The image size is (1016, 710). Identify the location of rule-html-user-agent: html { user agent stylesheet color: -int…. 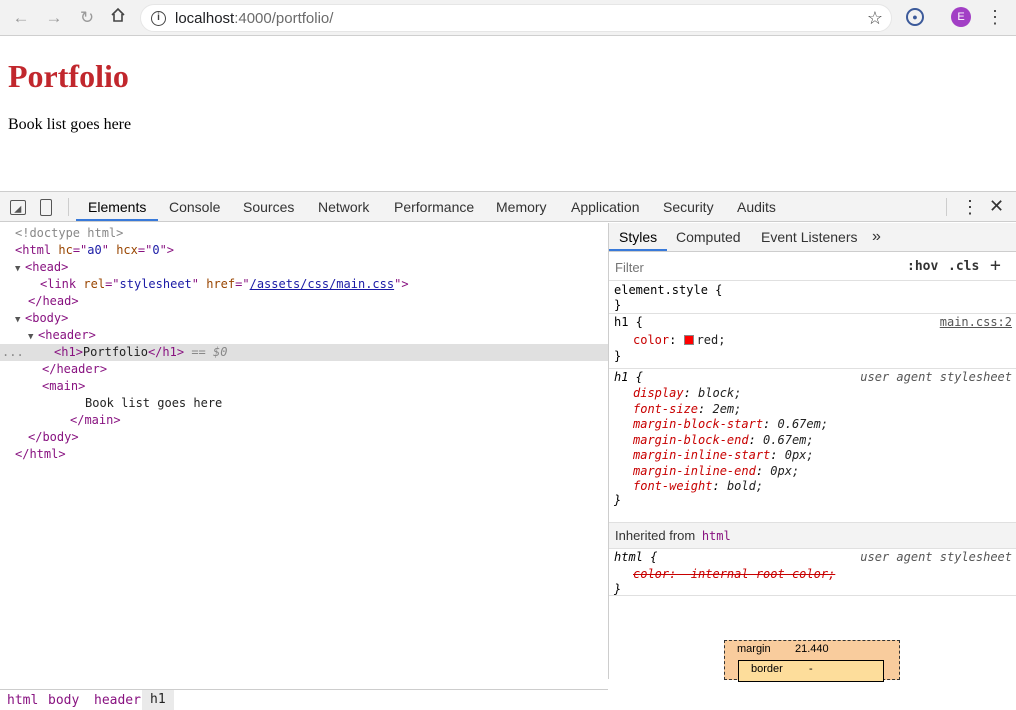
(812, 573).